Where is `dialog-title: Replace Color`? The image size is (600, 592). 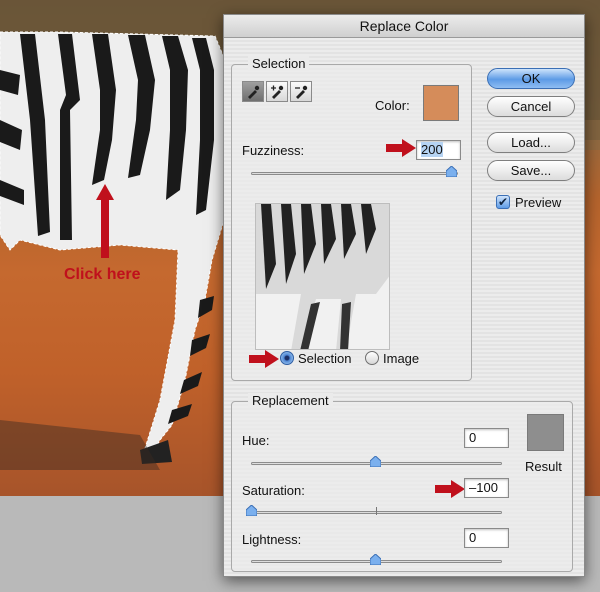
dialog-title: Replace Color is located at coordinates (404, 26).